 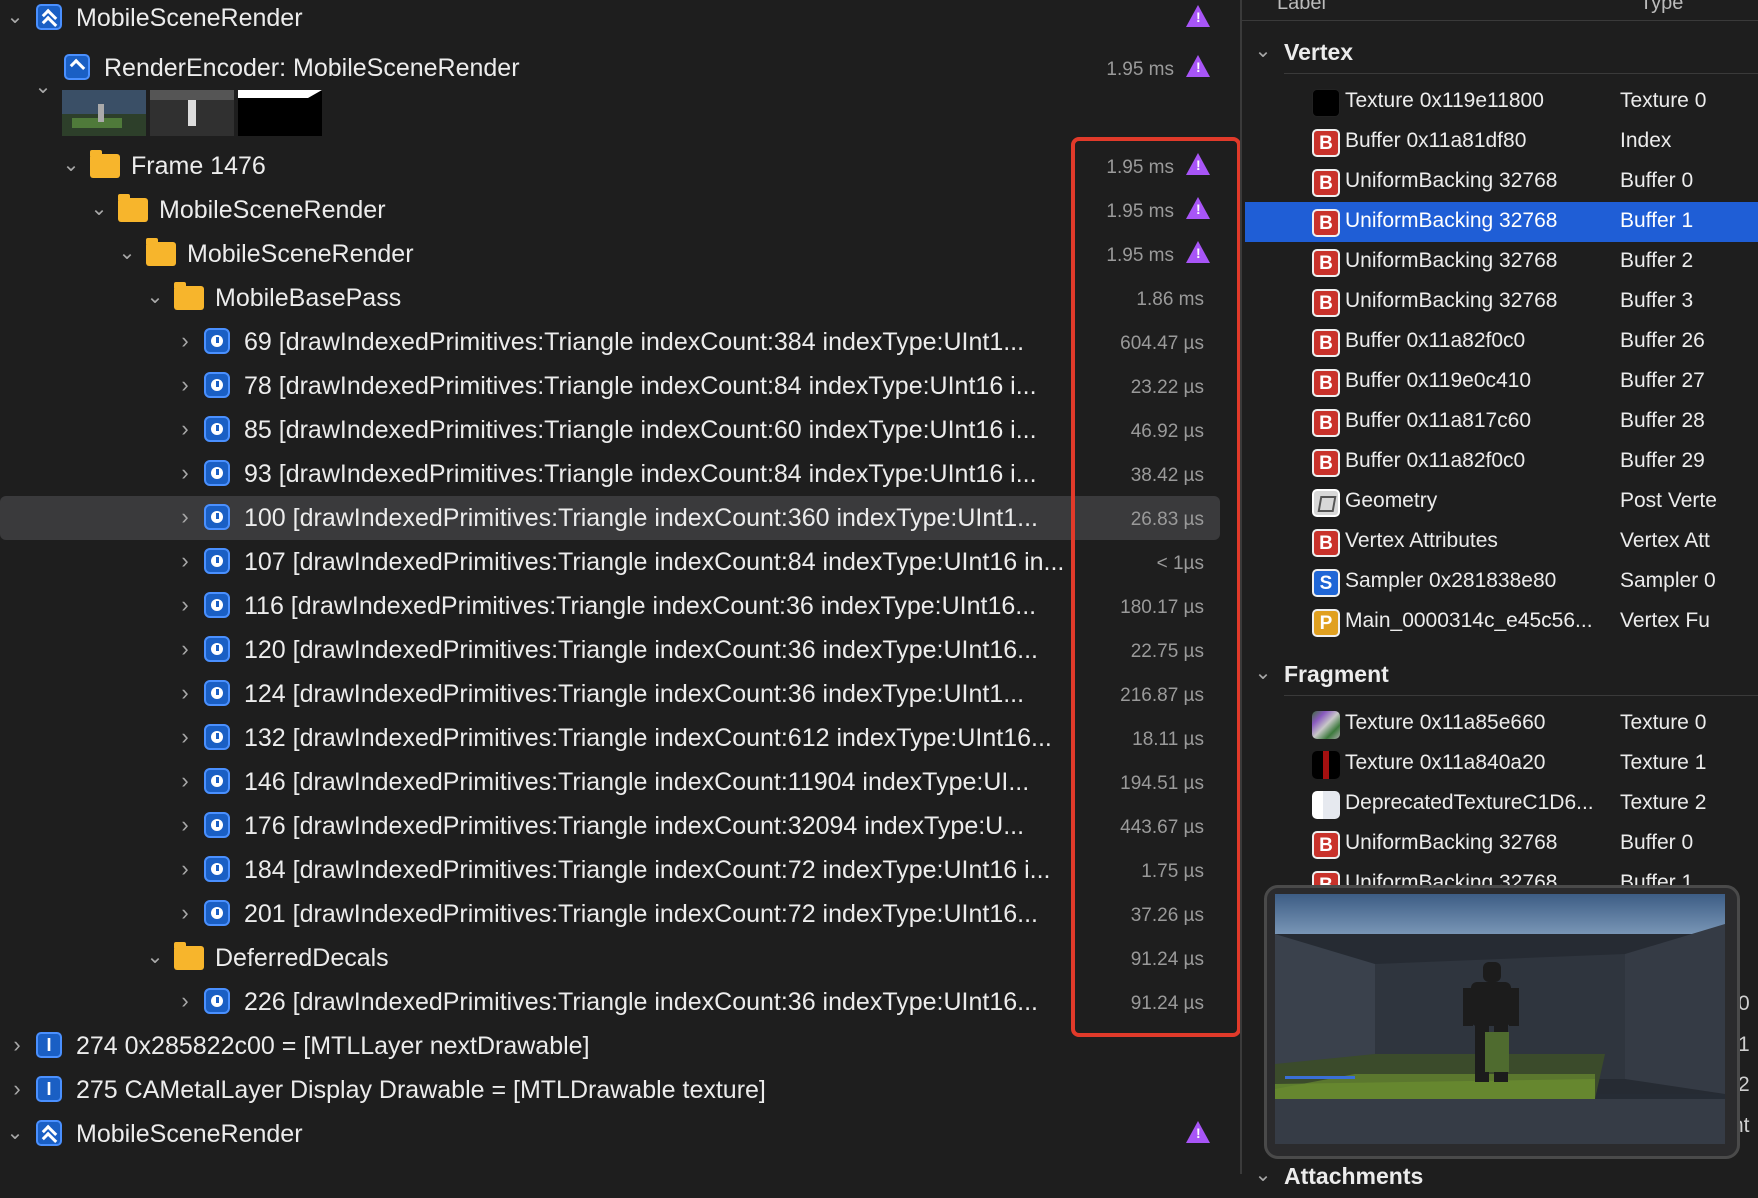 I want to click on resource-row: B UniformBacking 32768 Buffer 2, so click(x=1500, y=262).